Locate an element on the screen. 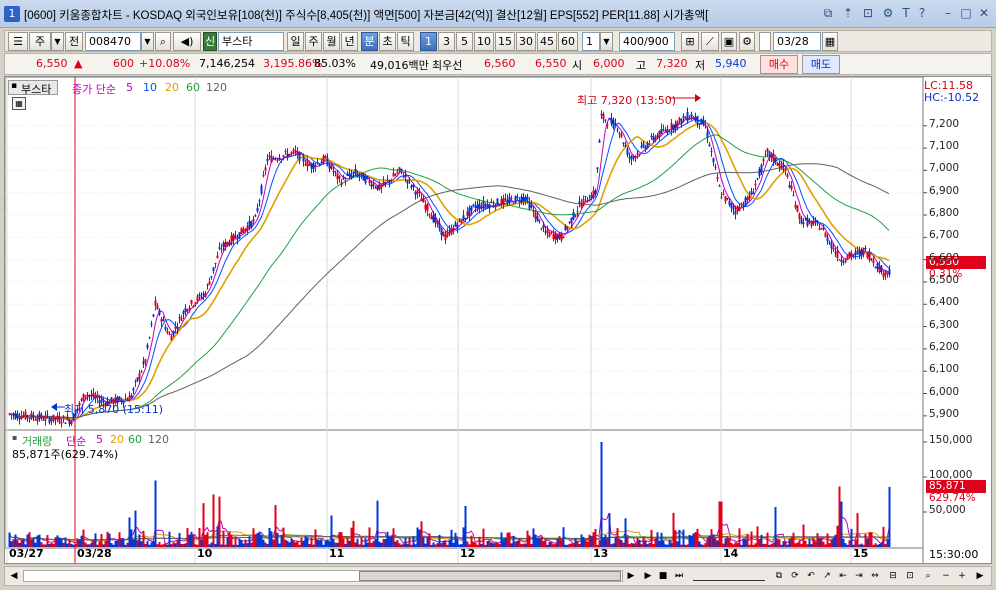 Image resolution: width=996 pixels, height=590 pixels. date-input: 03/28 is located at coordinates (797, 41).